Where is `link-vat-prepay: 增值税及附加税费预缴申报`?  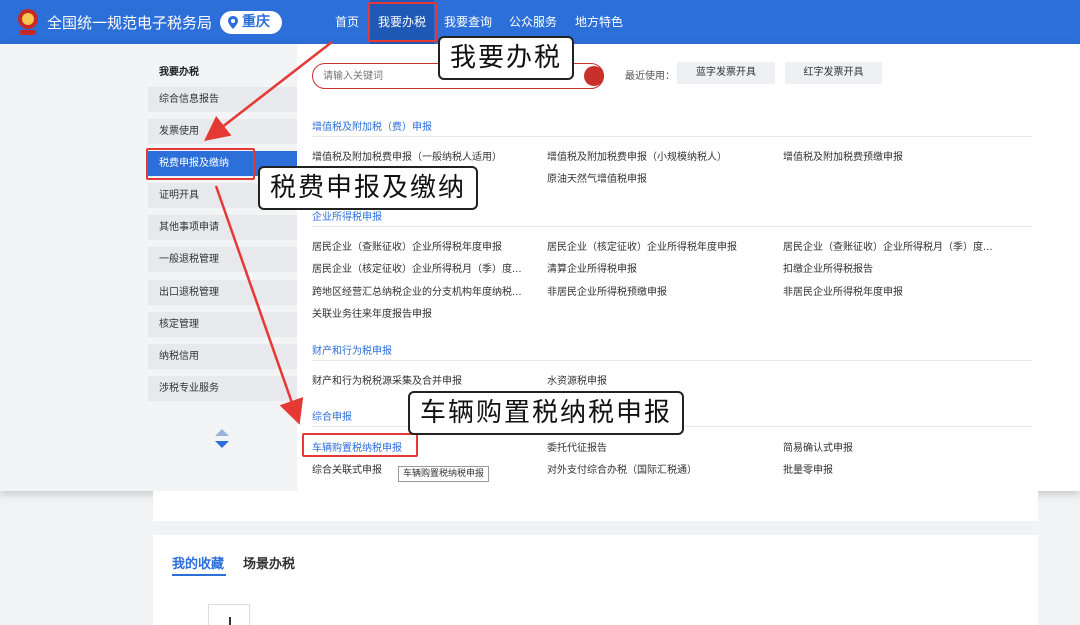 link-vat-prepay: 增值税及附加税费预缴申报 is located at coordinates (843, 155).